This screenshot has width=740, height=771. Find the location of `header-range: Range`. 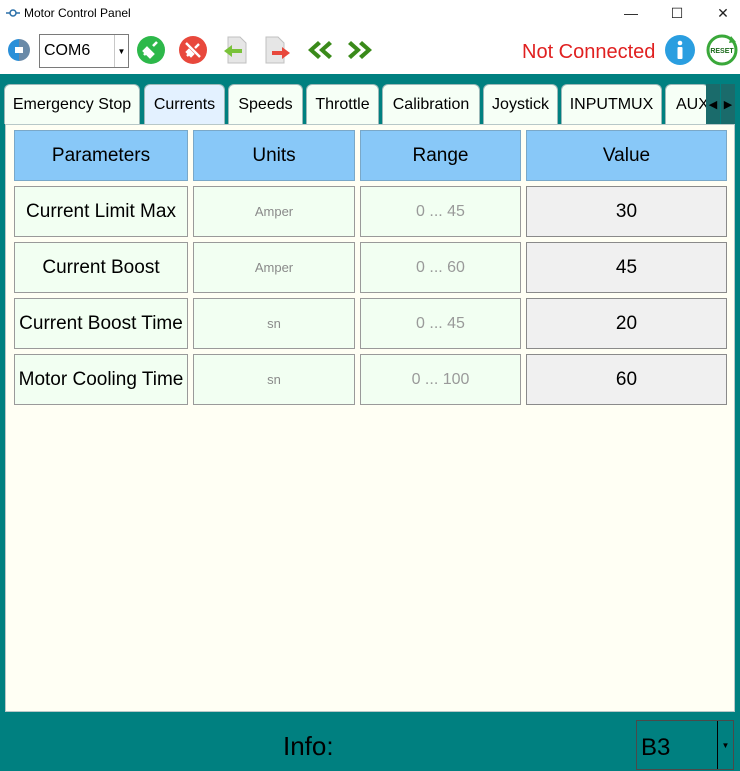

header-range: Range is located at coordinates (440, 155).